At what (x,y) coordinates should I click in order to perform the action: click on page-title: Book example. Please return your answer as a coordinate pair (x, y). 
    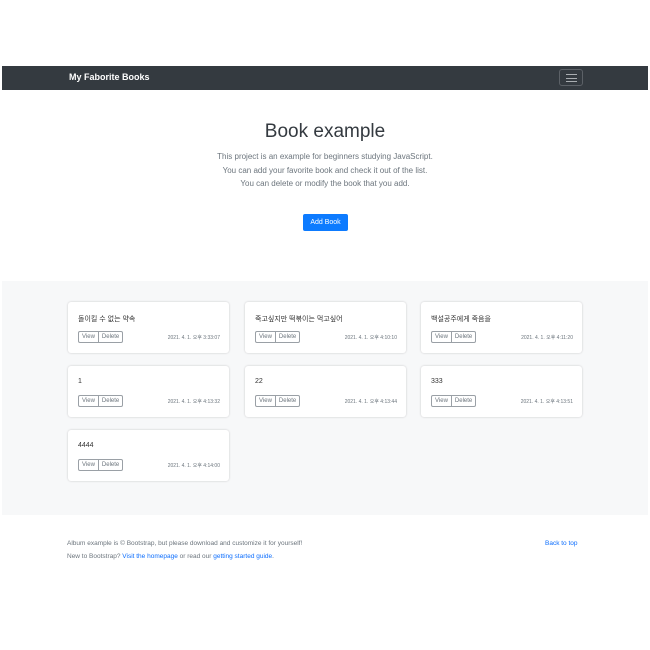
    Looking at the image, I should click on (325, 131).